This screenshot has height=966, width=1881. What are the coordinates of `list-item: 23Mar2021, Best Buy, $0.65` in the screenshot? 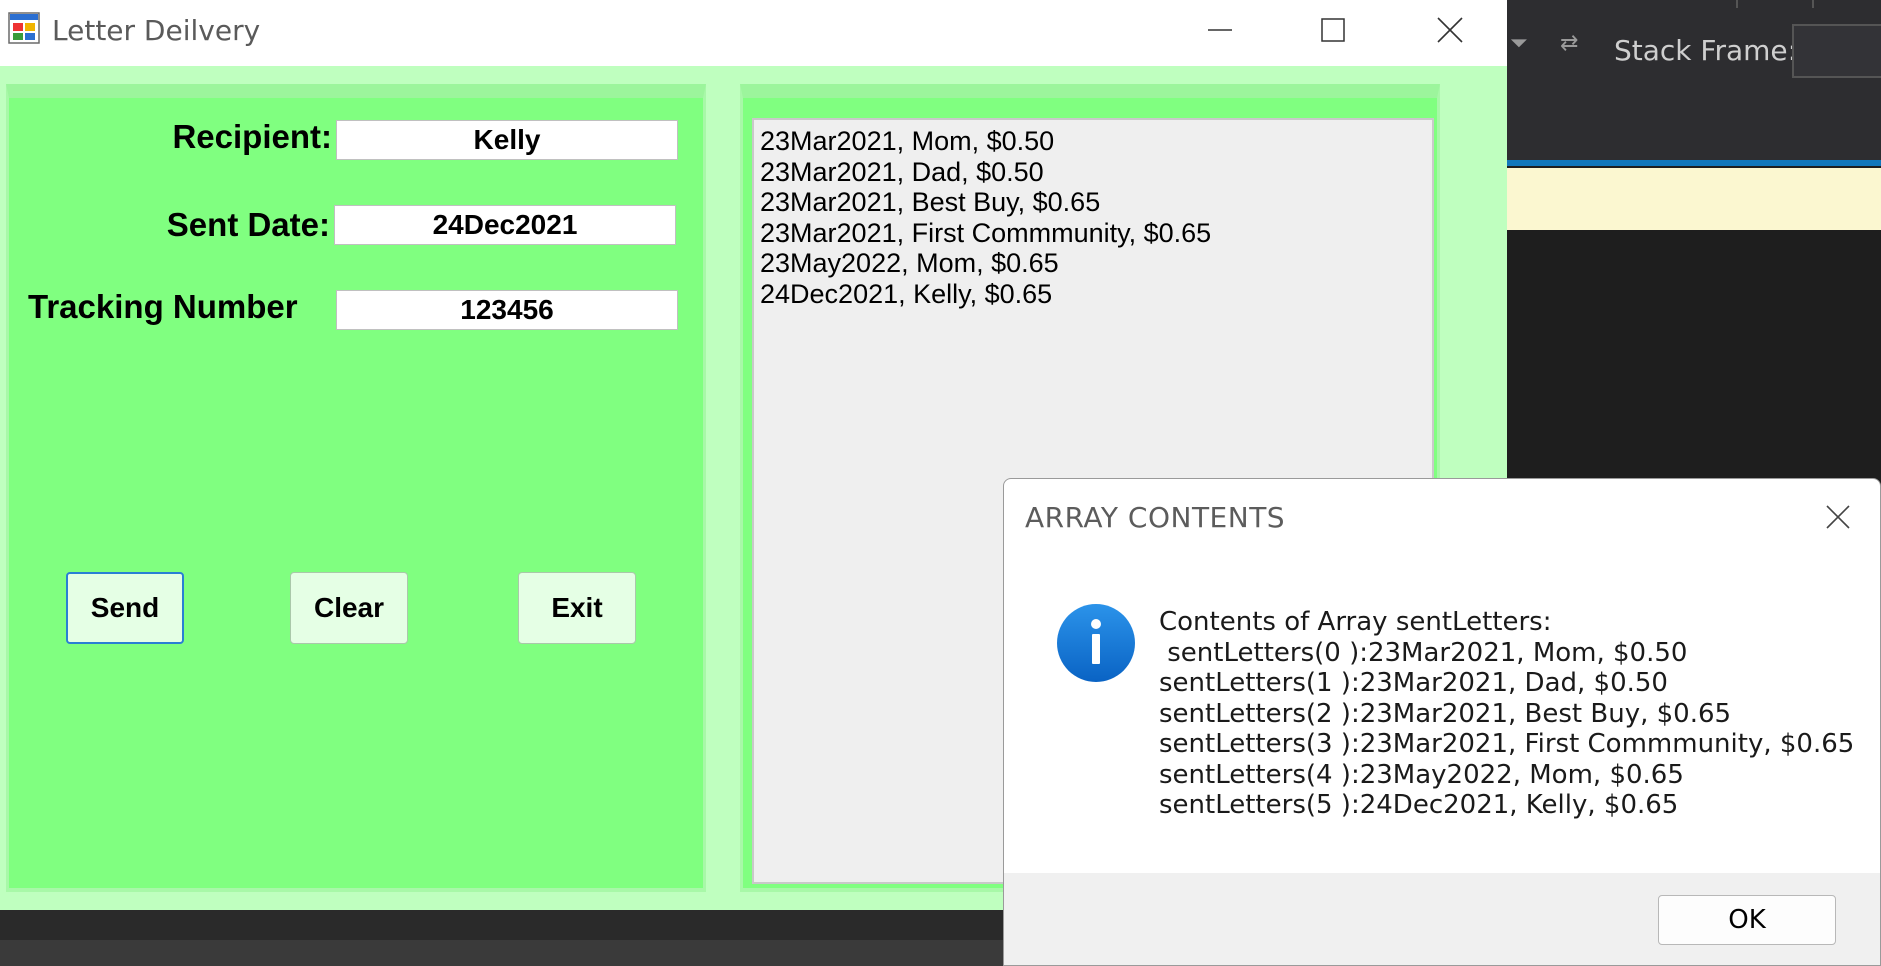 It's located at (1093, 202).